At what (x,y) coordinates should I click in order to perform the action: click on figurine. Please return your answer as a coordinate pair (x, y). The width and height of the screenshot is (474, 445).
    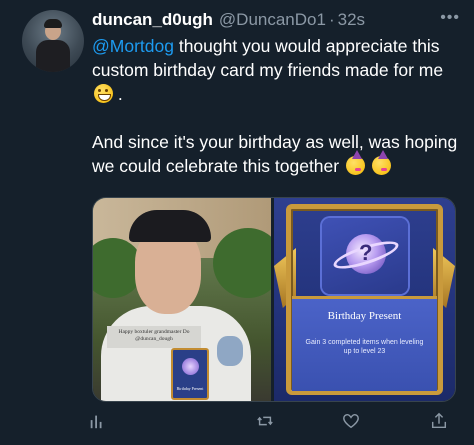
    Looking at the image, I should click on (230, 351).